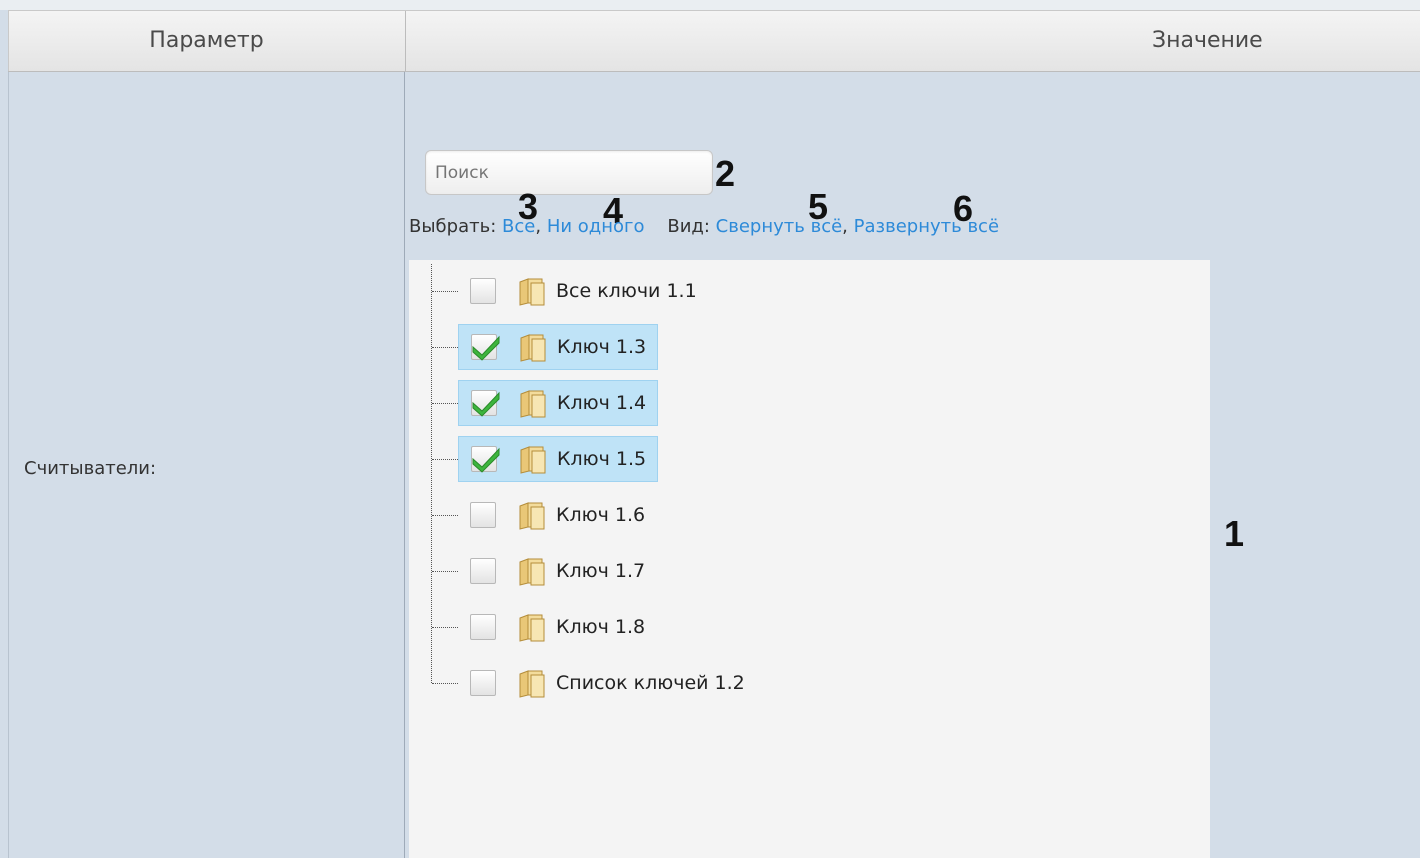 The image size is (1420, 858). Describe the element at coordinates (725, 173) in the screenshot. I see `callout-2: 2` at that location.